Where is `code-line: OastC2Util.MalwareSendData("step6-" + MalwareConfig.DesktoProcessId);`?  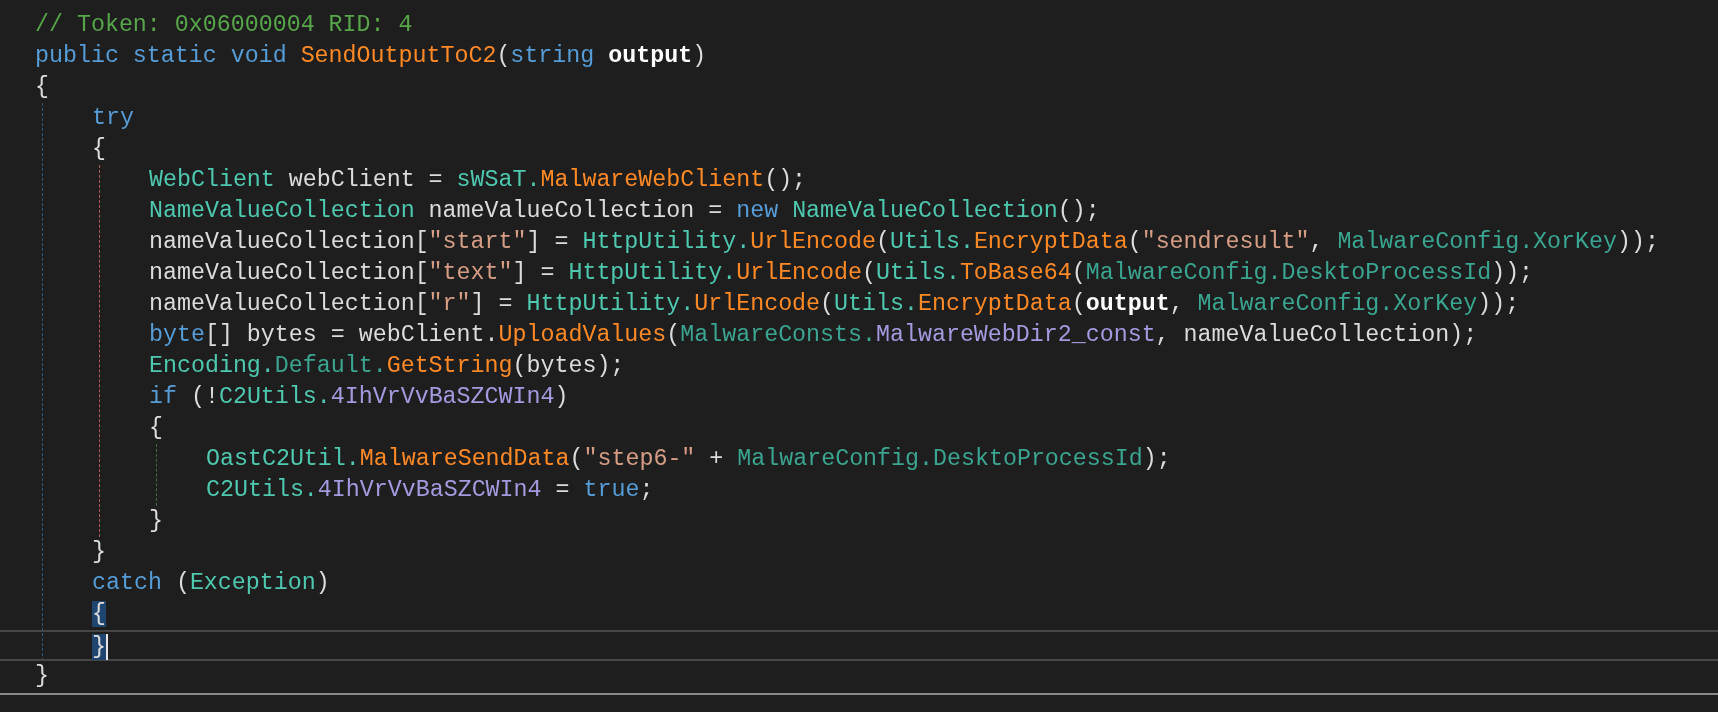
code-line: OastC2Util.MalwareSendData("step6-" + MalwareConfig.DesktoProcessId); is located at coordinates (689, 459).